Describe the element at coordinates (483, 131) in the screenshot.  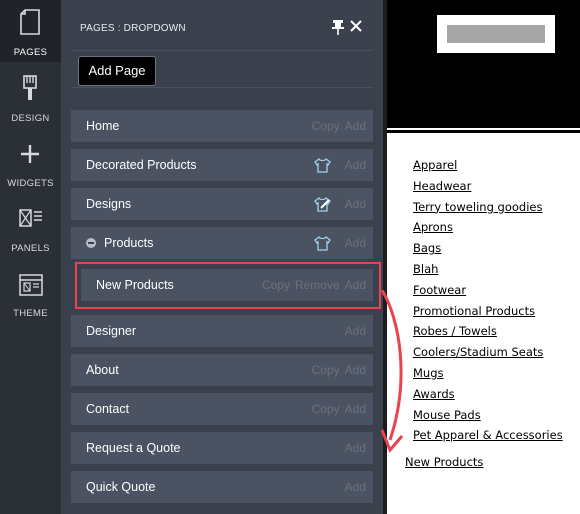
I see `divider` at that location.